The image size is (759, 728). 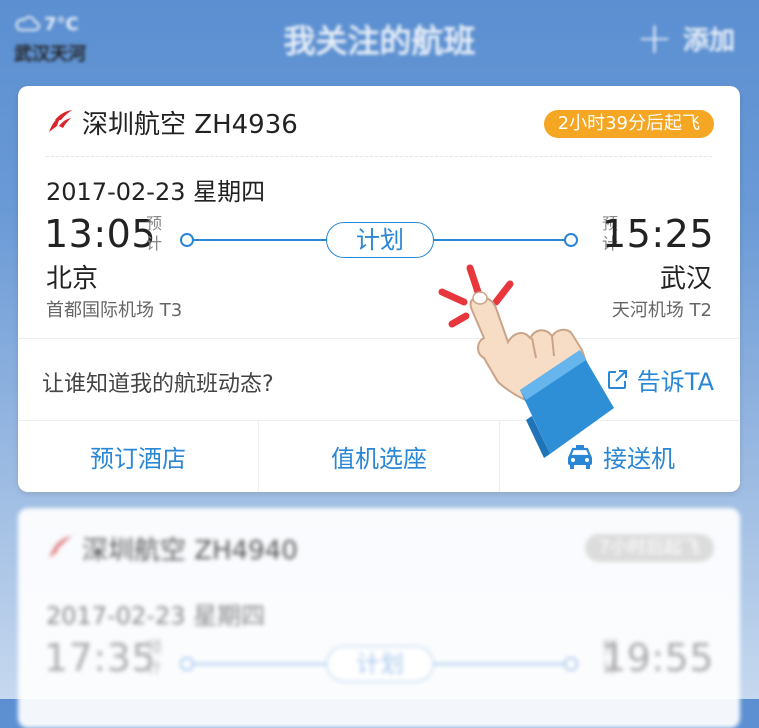 What do you see at coordinates (526, 361) in the screenshot?
I see `pointing-hand-icon` at bounding box center [526, 361].